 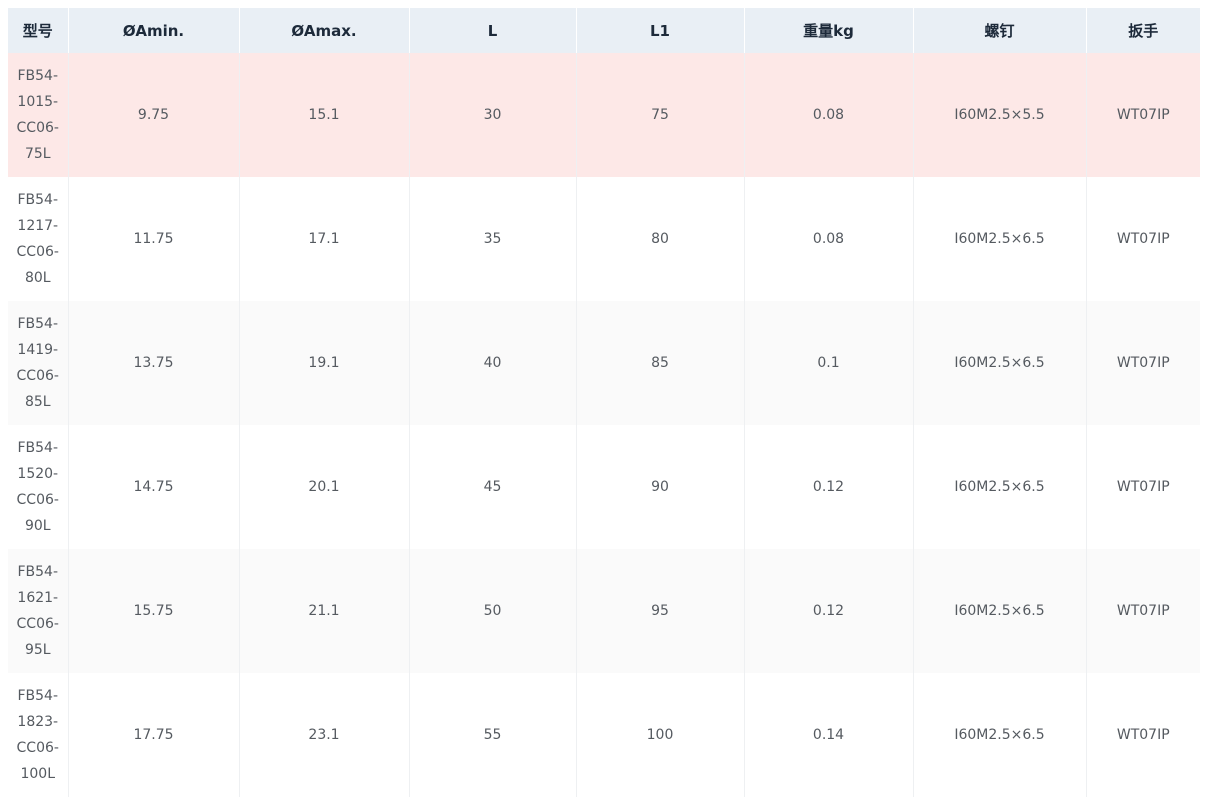 What do you see at coordinates (154, 115) in the screenshot?
I see `amin-cell: 9.75` at bounding box center [154, 115].